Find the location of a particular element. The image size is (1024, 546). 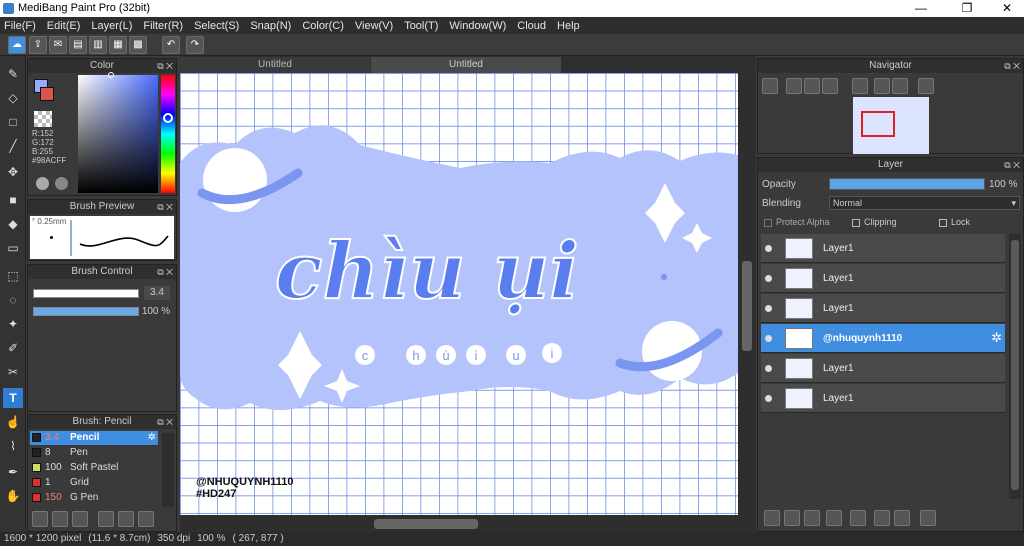

zoom-in-icon is located at coordinates (770, 86).